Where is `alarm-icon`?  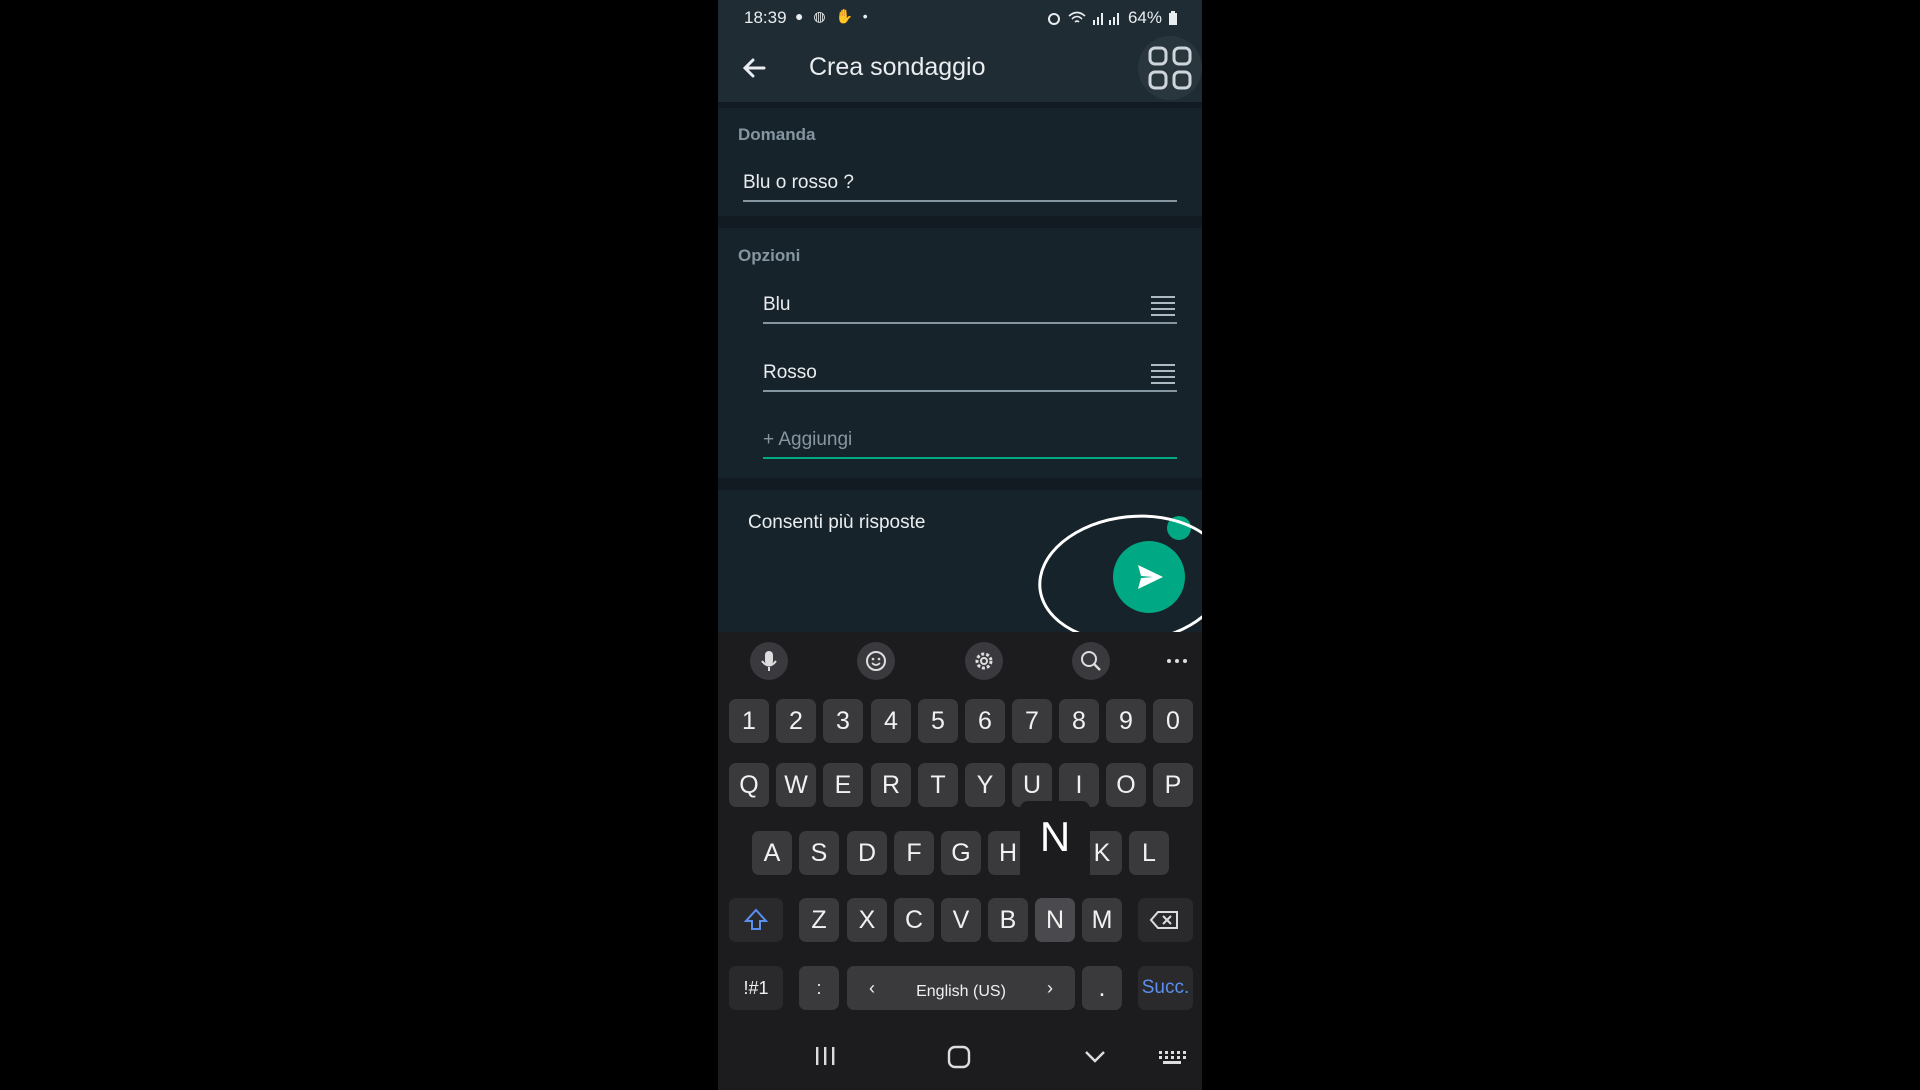 alarm-icon is located at coordinates (1053, 19).